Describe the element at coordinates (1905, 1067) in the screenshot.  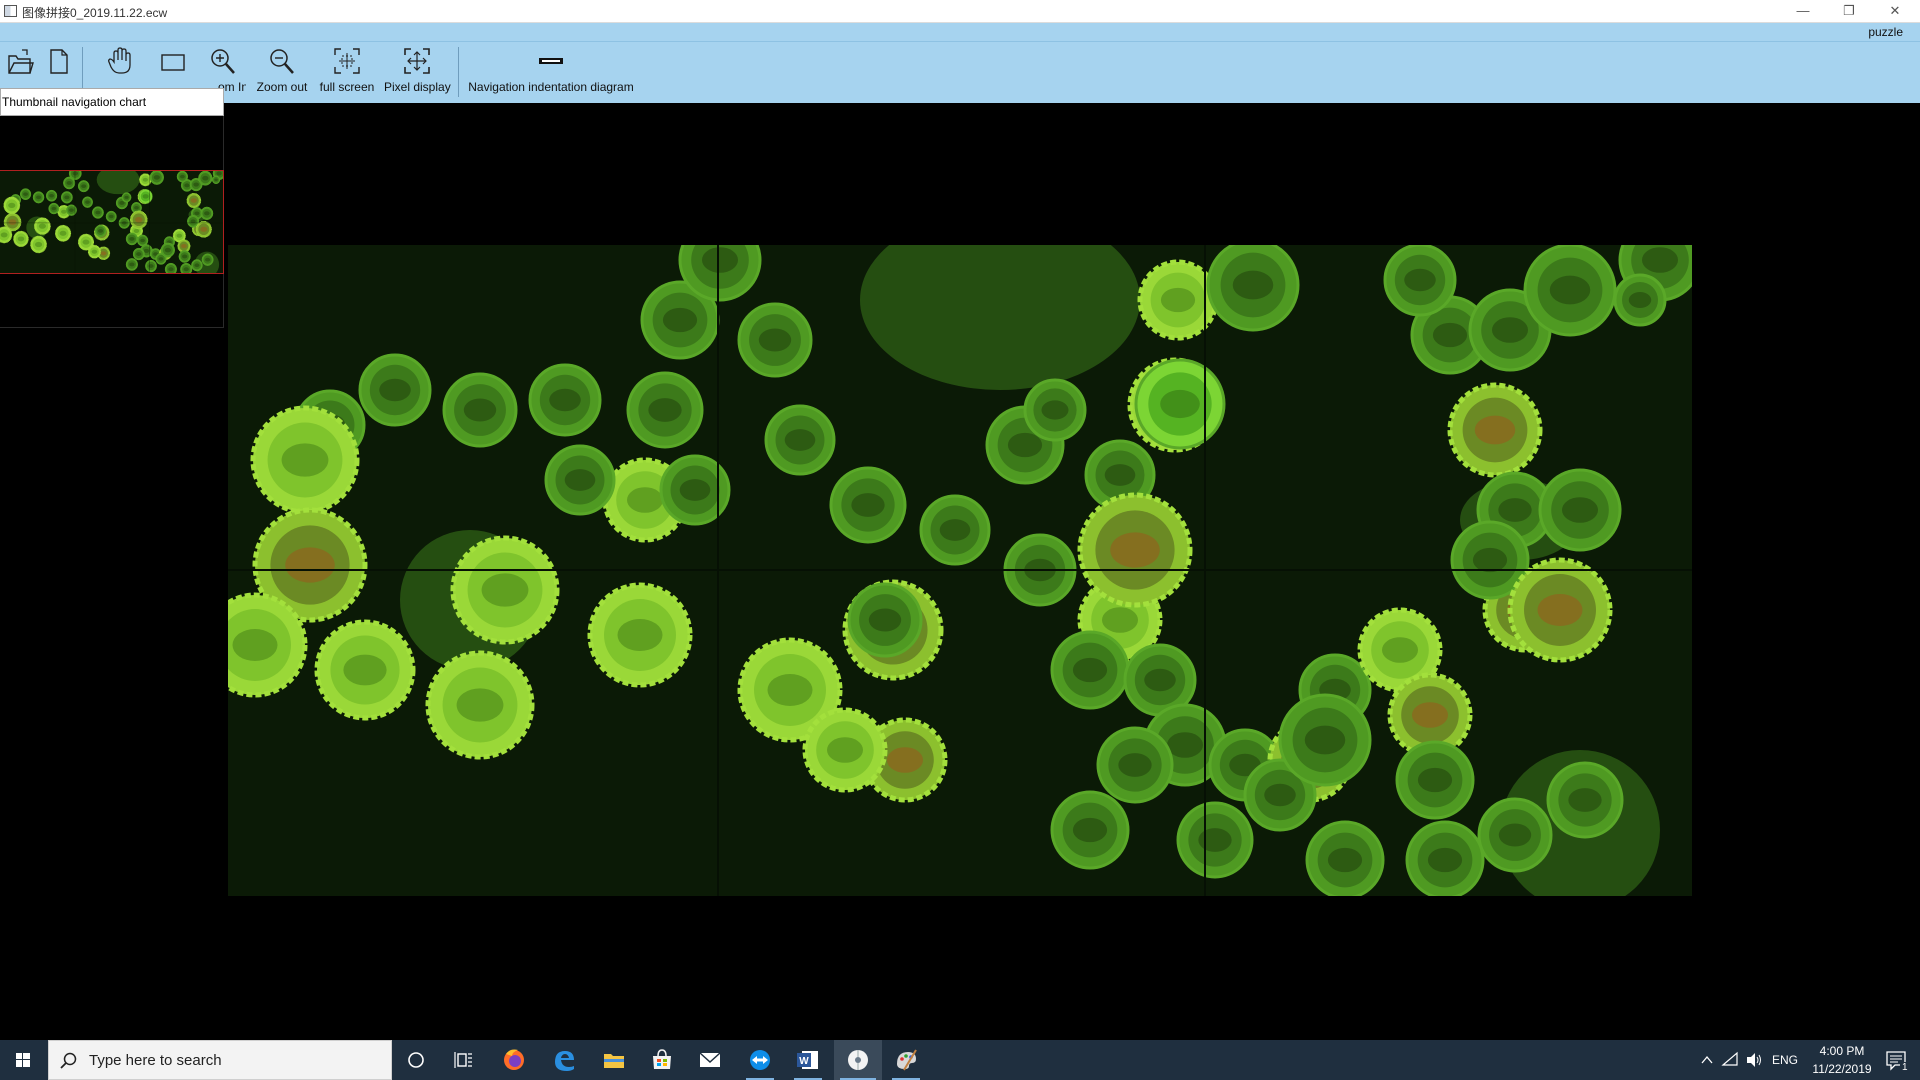
I see `notification-count: 1` at that location.